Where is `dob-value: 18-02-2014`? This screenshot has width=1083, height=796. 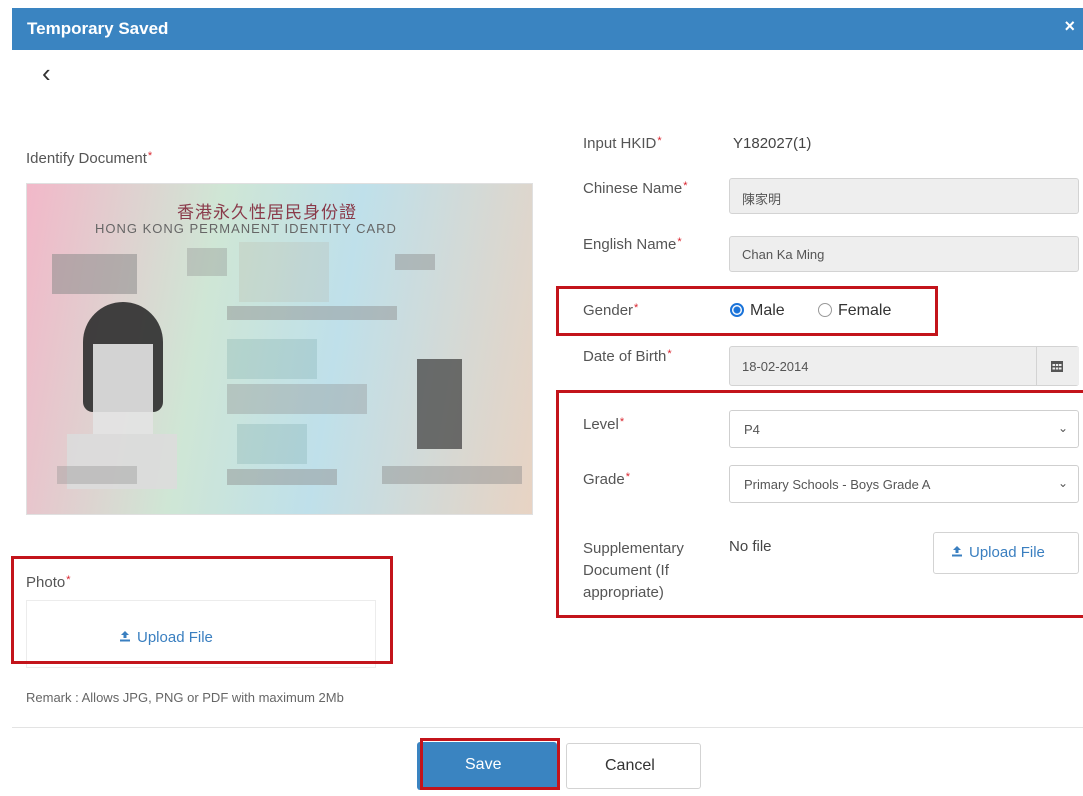
dob-value: 18-02-2014 is located at coordinates (775, 366).